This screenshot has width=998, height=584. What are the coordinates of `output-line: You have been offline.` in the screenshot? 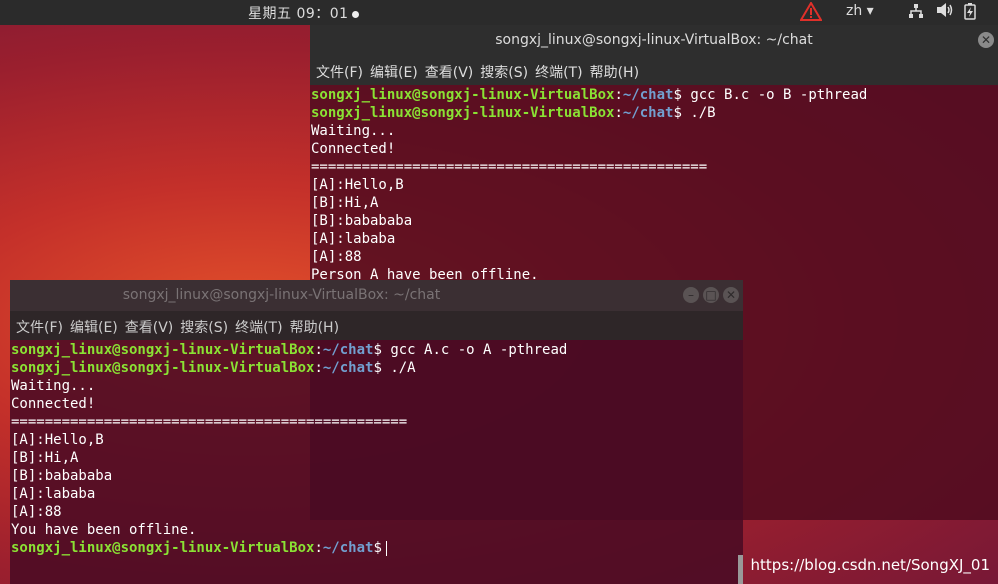 It's located at (104, 530).